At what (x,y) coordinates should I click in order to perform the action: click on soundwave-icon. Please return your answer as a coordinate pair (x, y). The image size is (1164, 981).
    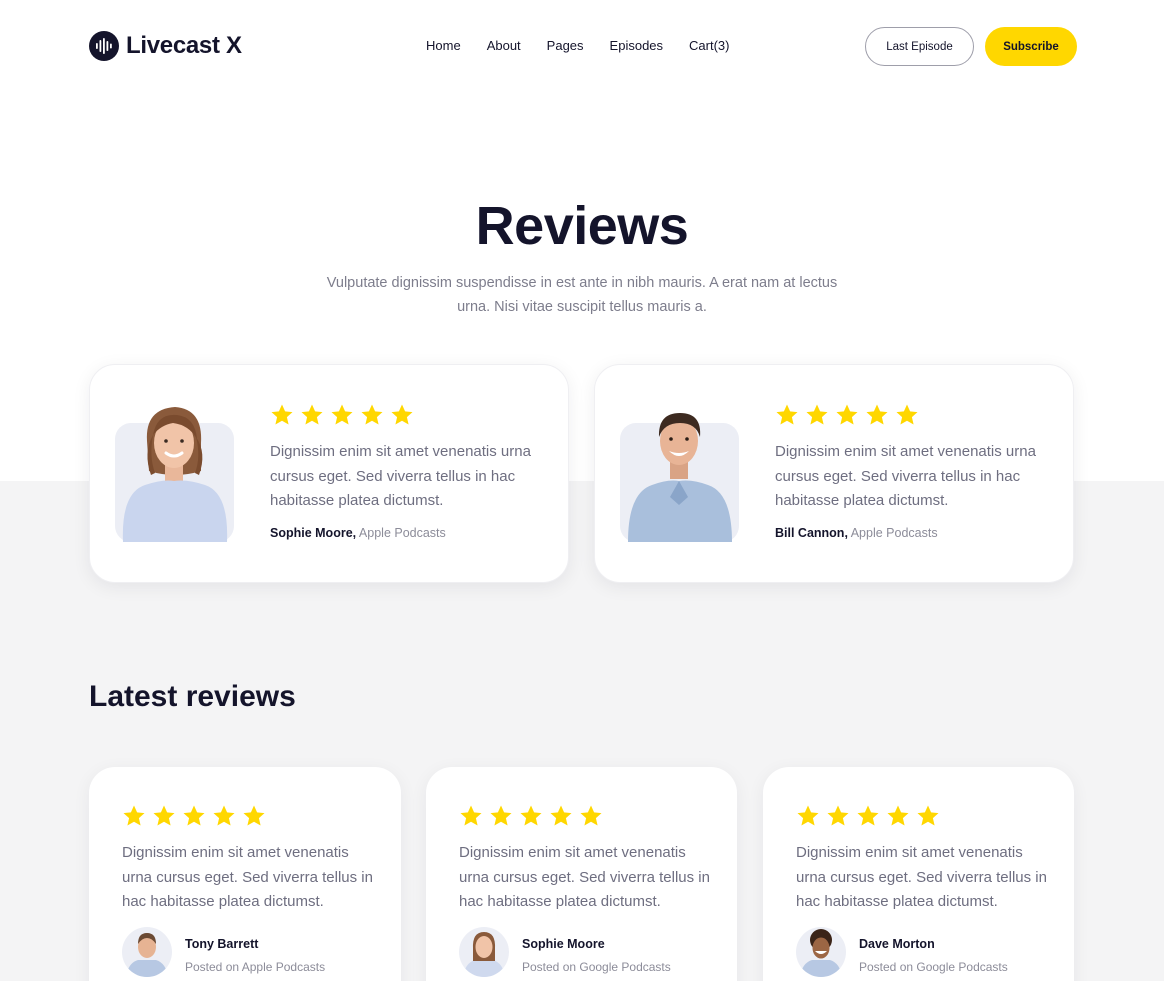
    Looking at the image, I should click on (104, 46).